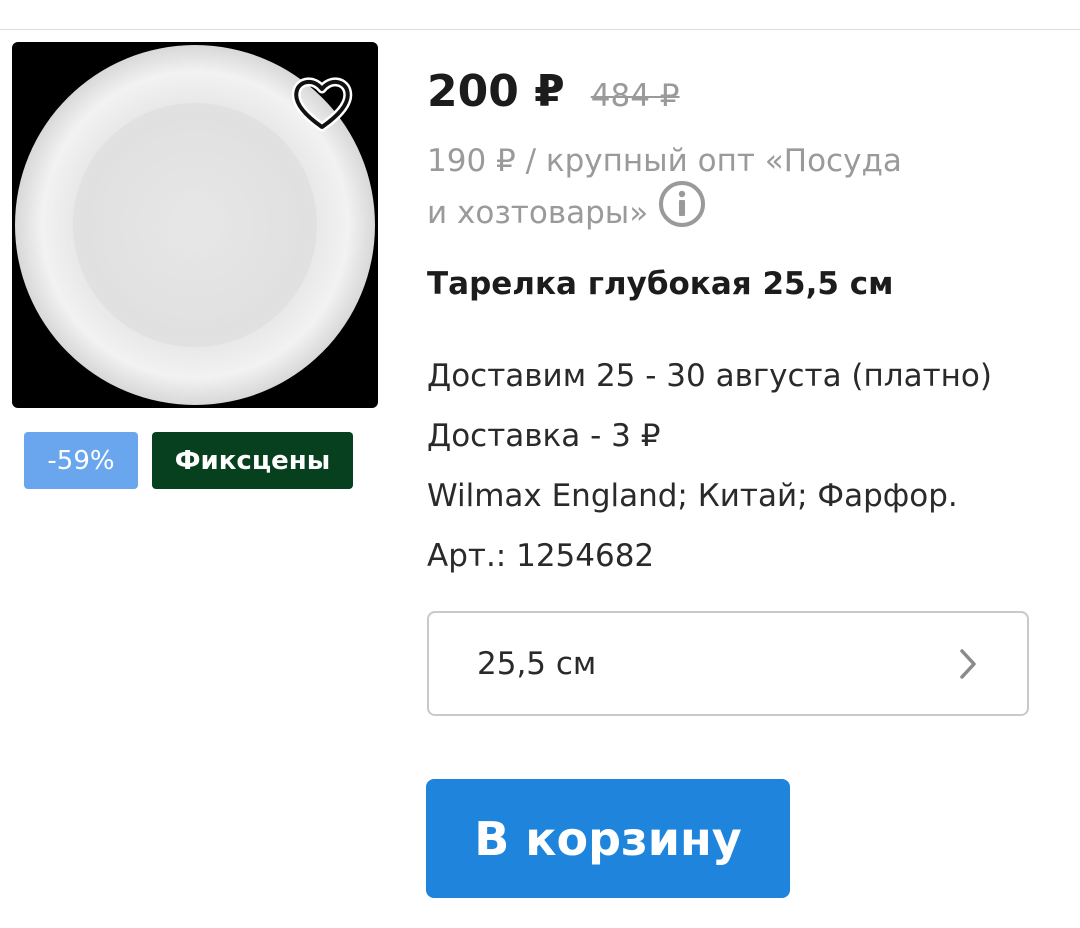 The image size is (1080, 928). I want to click on article-number: Арт.: 1254682, so click(541, 556).